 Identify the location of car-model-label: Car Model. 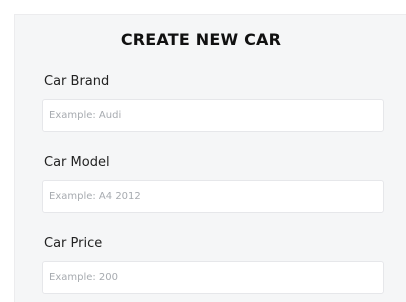
(77, 162).